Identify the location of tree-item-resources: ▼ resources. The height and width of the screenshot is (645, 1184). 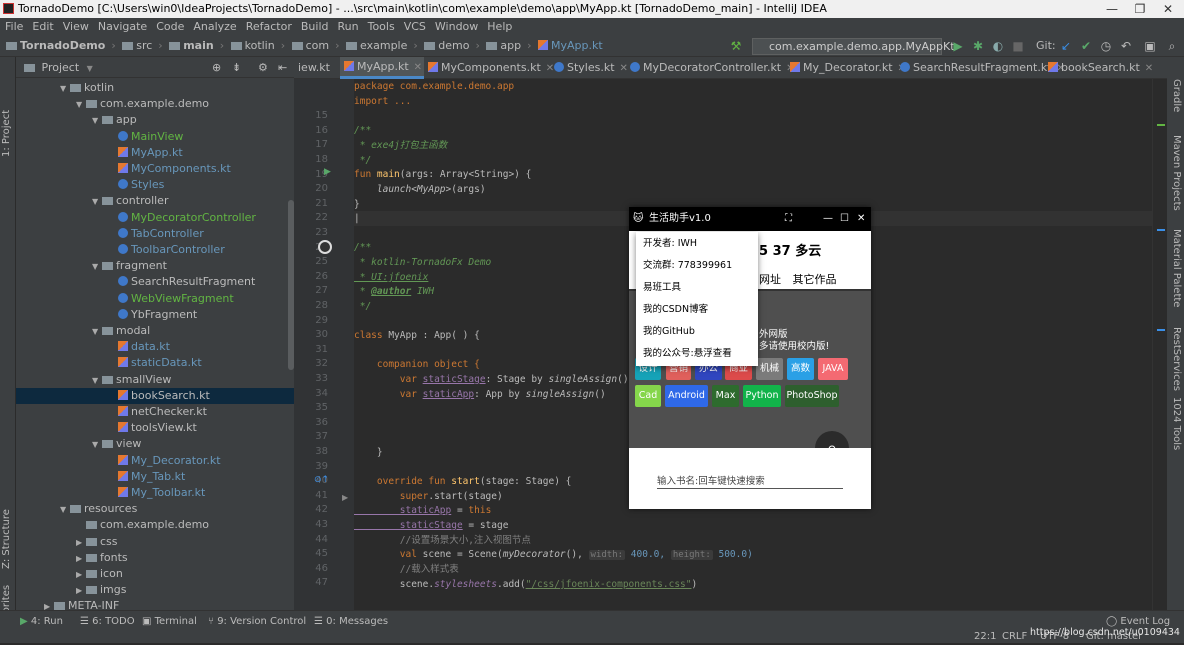
(76, 509).